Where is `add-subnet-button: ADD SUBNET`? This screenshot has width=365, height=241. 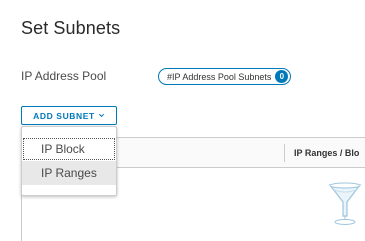
add-subnet-button: ADD SUBNET is located at coordinates (69, 115).